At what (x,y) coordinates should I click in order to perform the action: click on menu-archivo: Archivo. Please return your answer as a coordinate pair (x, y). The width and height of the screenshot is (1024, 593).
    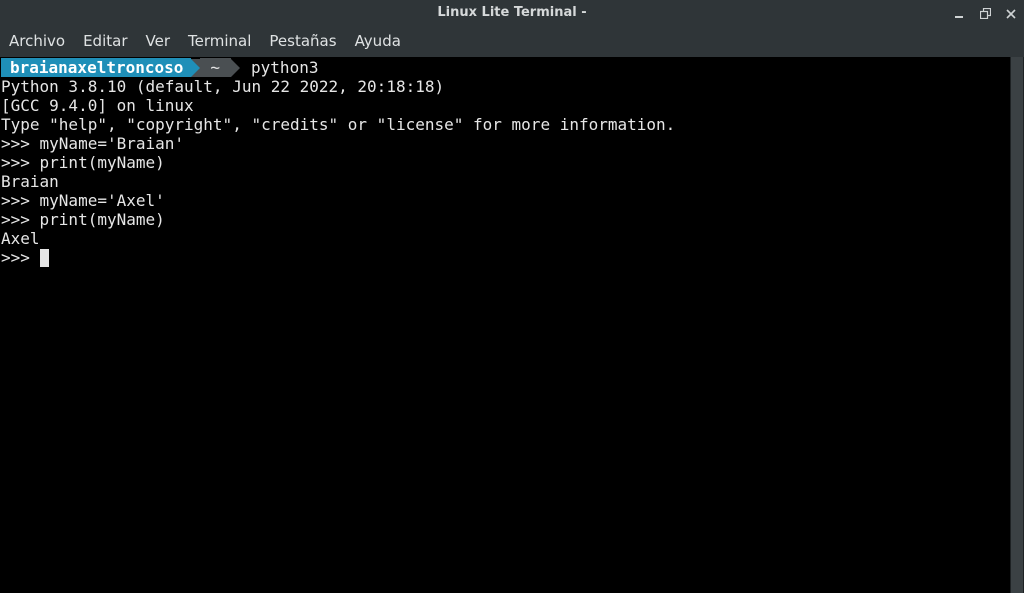
    Looking at the image, I should click on (37, 42).